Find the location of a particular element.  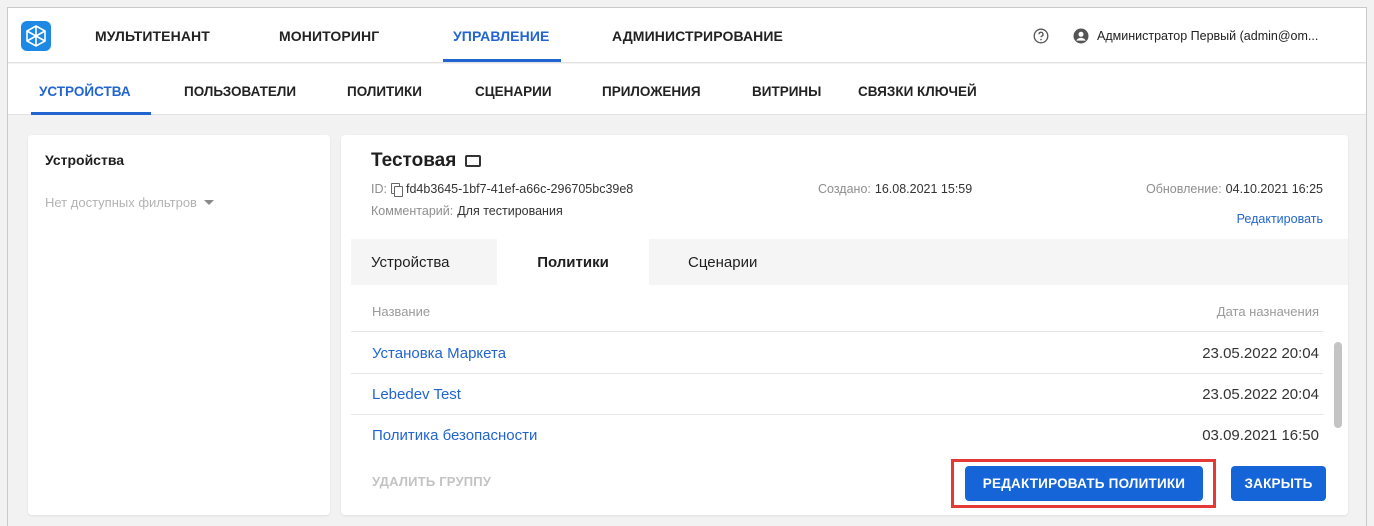

tab-policies: Политики is located at coordinates (573, 262).